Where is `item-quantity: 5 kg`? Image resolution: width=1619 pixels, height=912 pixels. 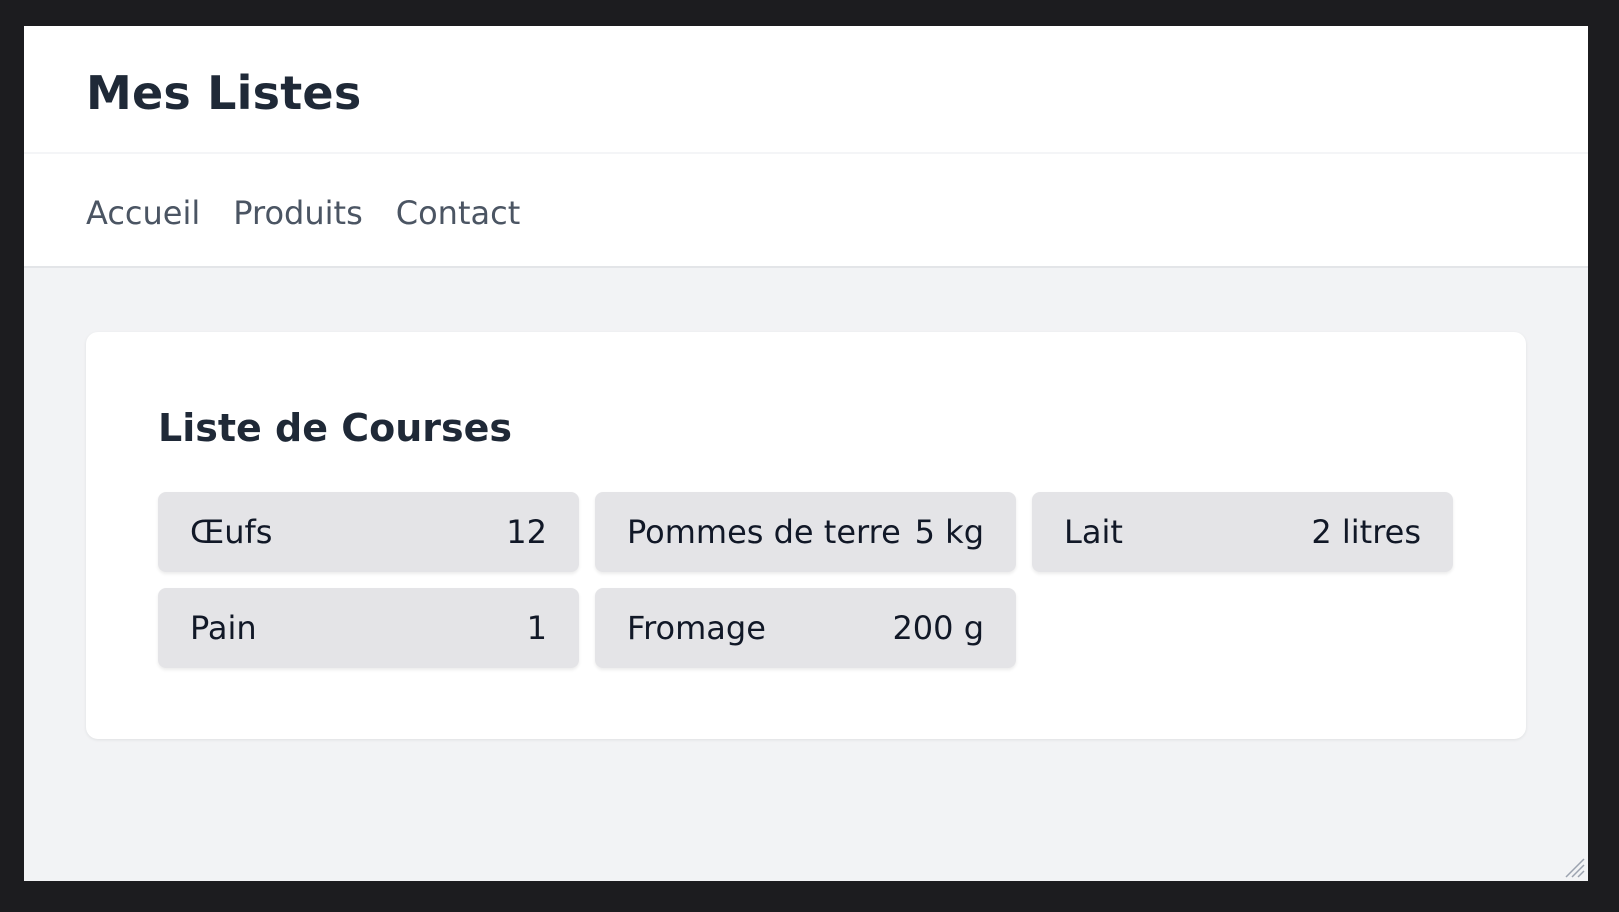
item-quantity: 5 kg is located at coordinates (949, 532).